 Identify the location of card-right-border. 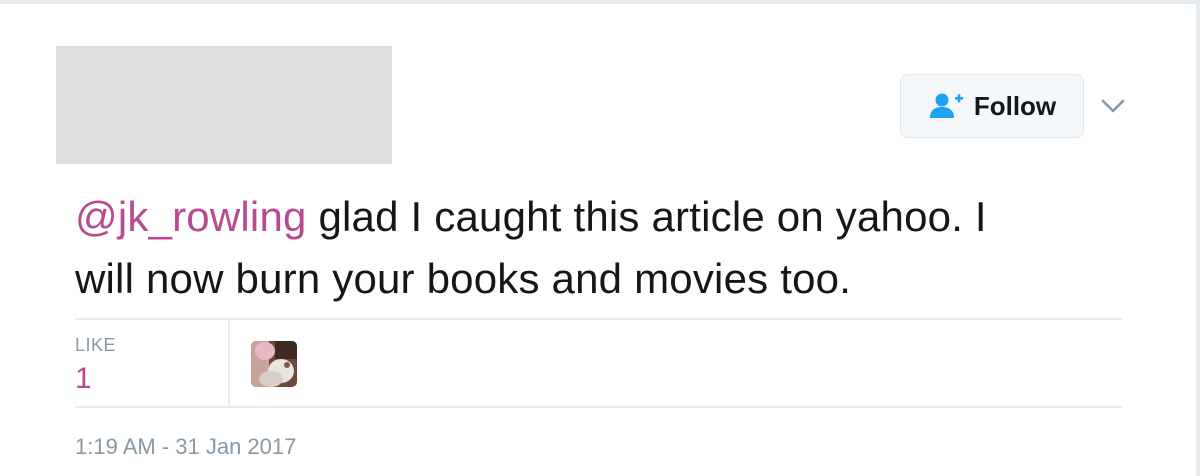
(1198, 238).